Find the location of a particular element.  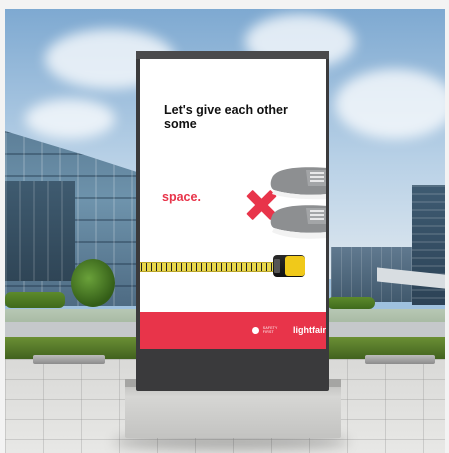

bench-right is located at coordinates (400, 359).